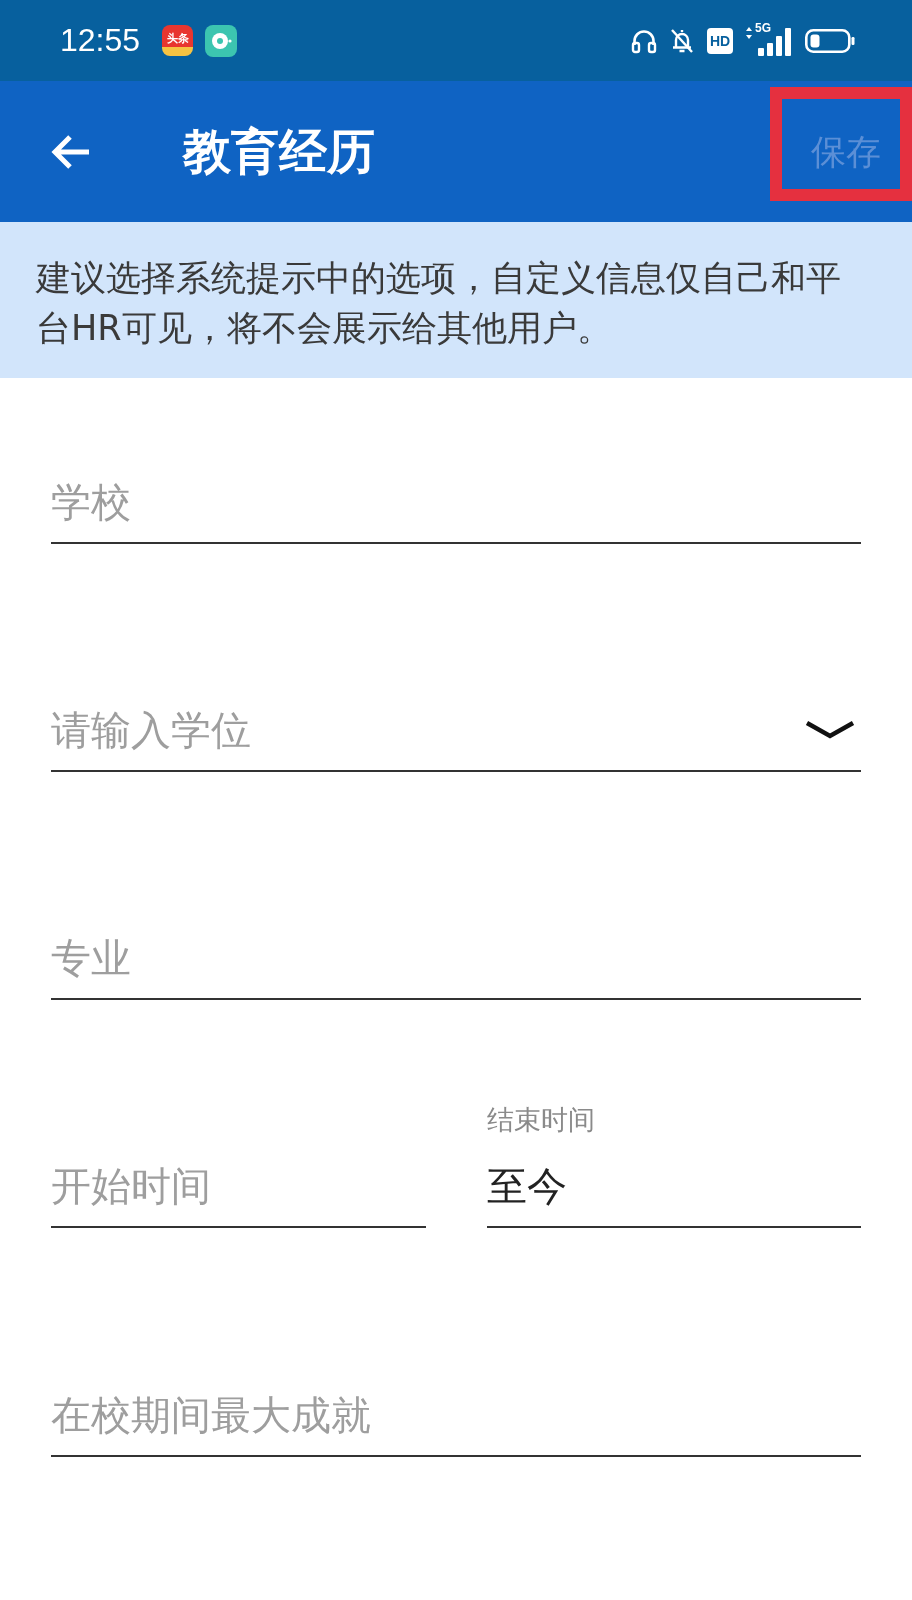 The image size is (912, 1600). Describe the element at coordinates (456, 737) in the screenshot. I see `dropdown-field: 请输入学位` at that location.